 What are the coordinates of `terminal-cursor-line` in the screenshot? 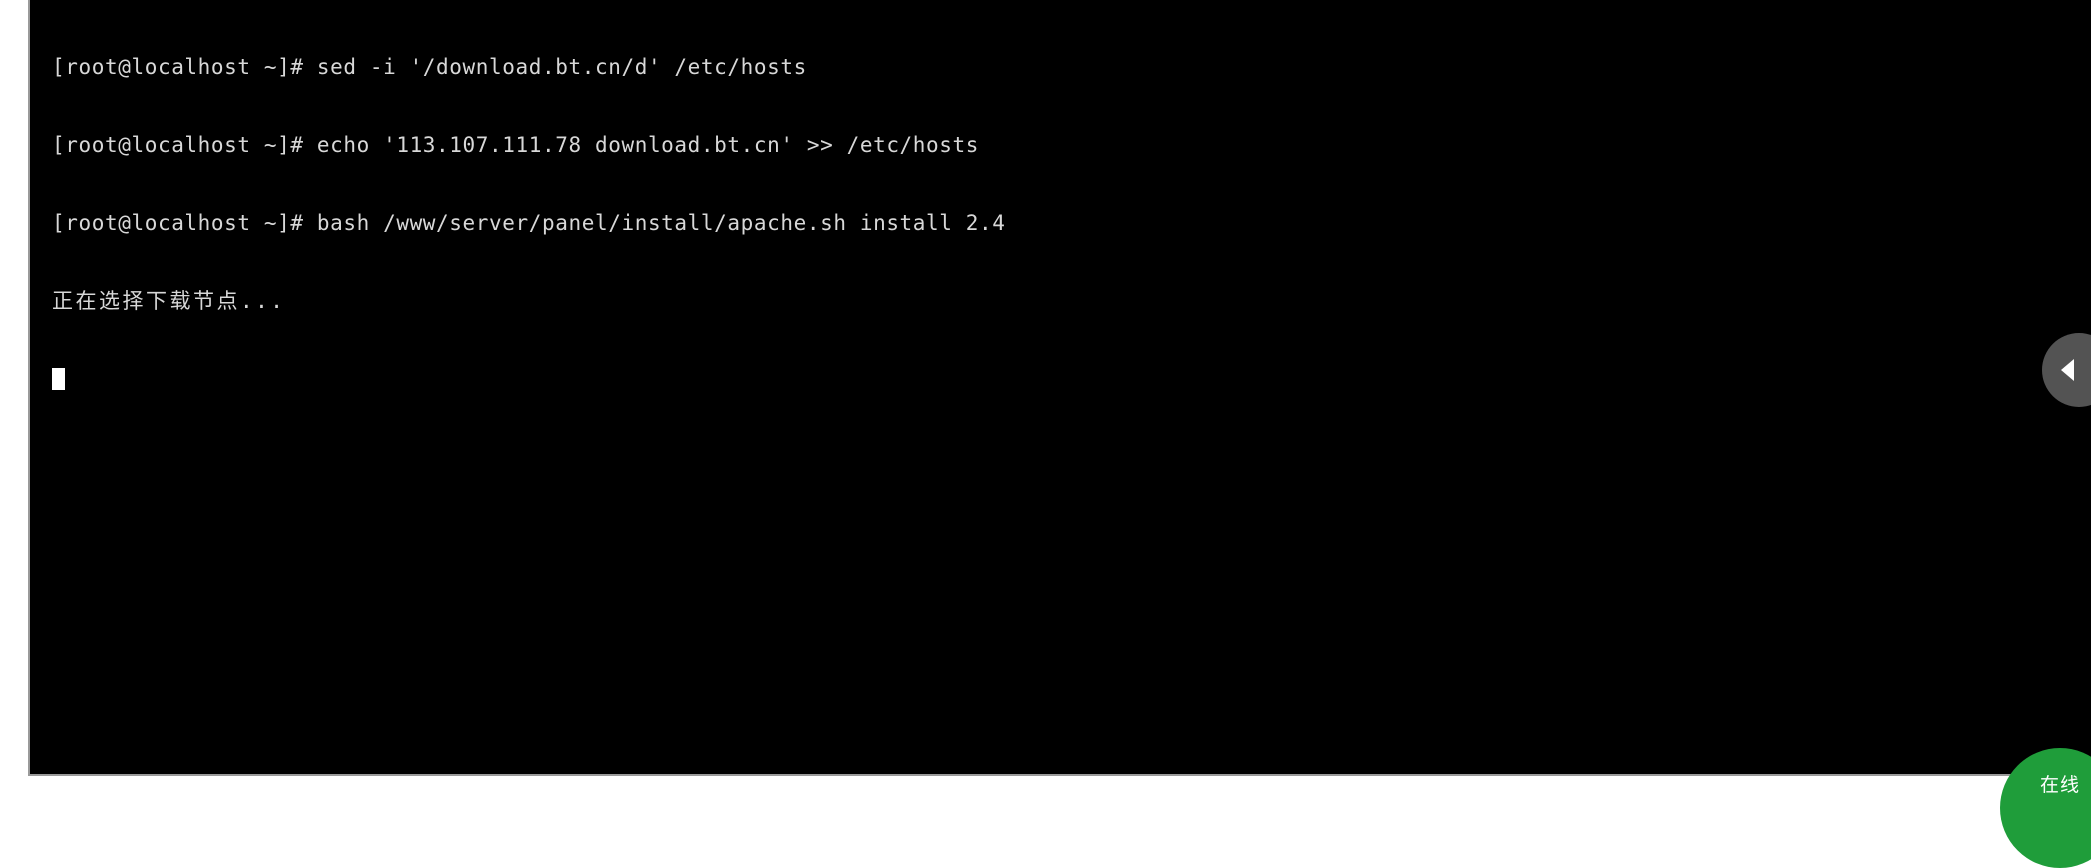 It's located at (1071, 379).